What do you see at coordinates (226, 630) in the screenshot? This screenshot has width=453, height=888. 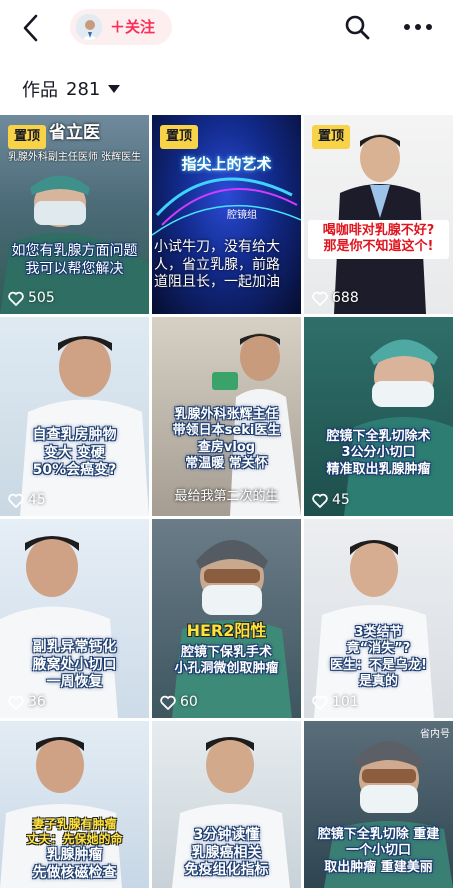 I see `tile-caption-top: HER2阳性` at bounding box center [226, 630].